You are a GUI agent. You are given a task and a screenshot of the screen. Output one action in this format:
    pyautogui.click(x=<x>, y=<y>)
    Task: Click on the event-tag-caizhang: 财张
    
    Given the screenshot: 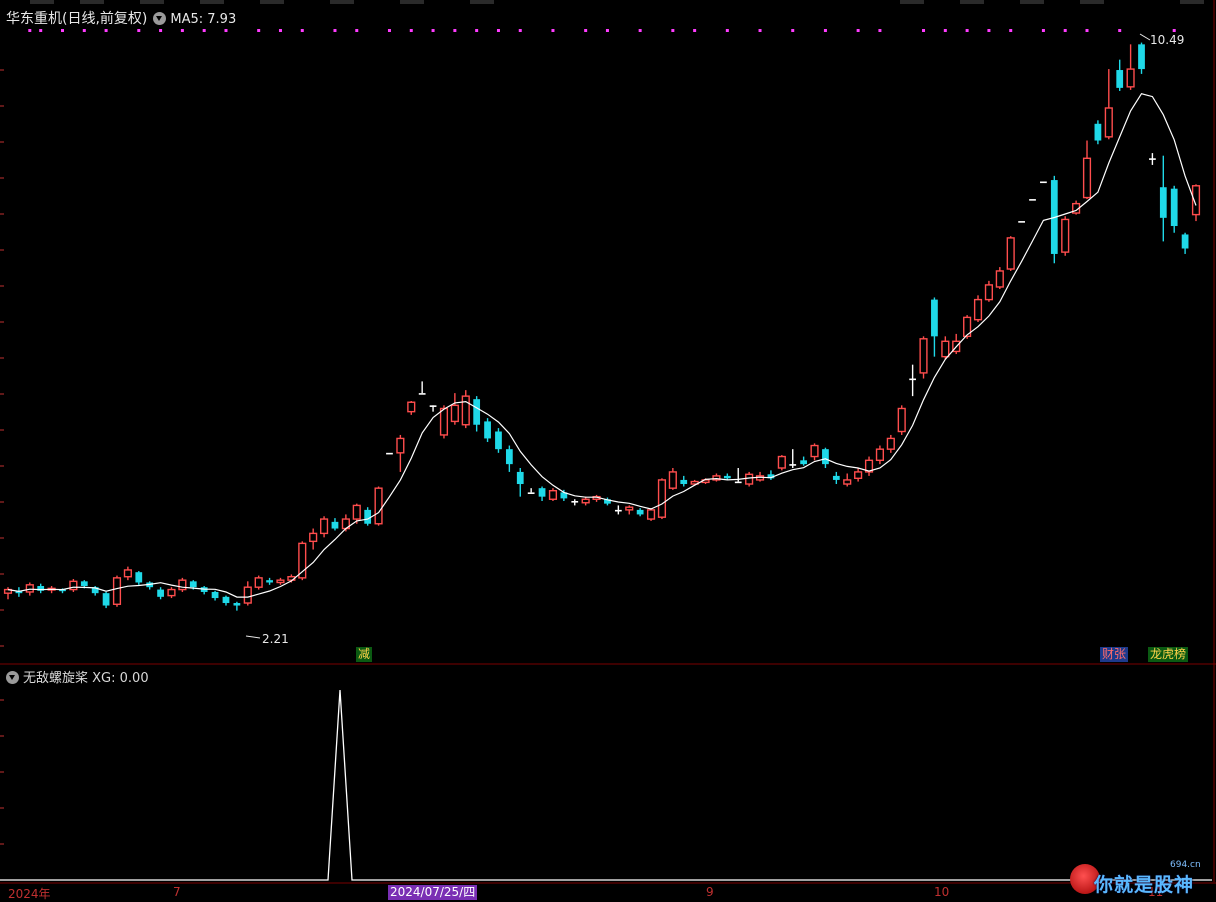 What is the action you would take?
    pyautogui.click(x=1114, y=654)
    